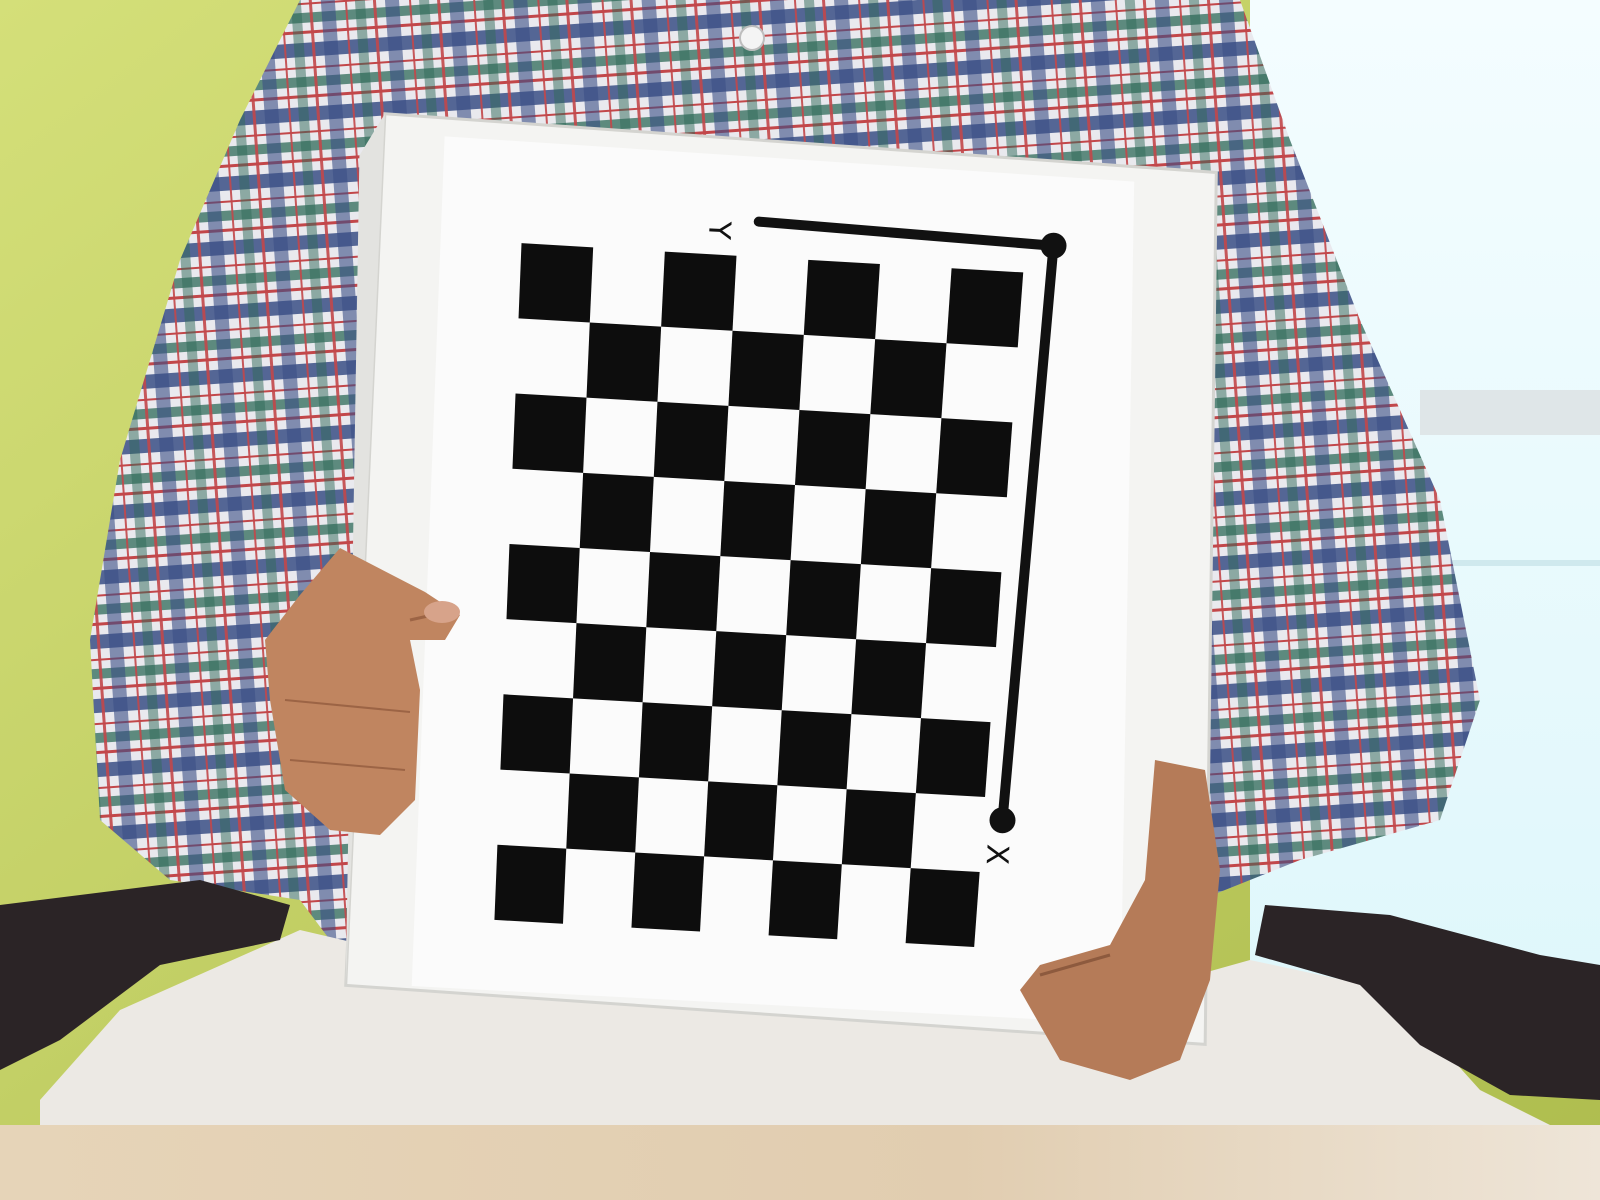  What do you see at coordinates (757, 521) in the screenshot?
I see `checker-square-r3-c3` at bounding box center [757, 521].